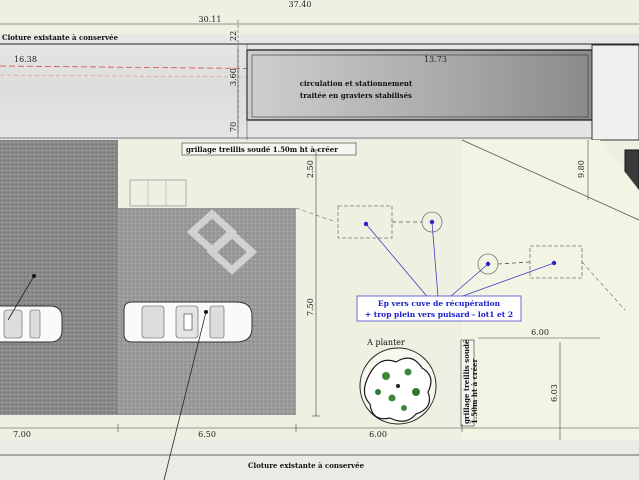 The width and height of the screenshot is (639, 480). What do you see at coordinates (300, 4) in the screenshot?
I see `dim-top-37-40: 37.40` at bounding box center [300, 4].